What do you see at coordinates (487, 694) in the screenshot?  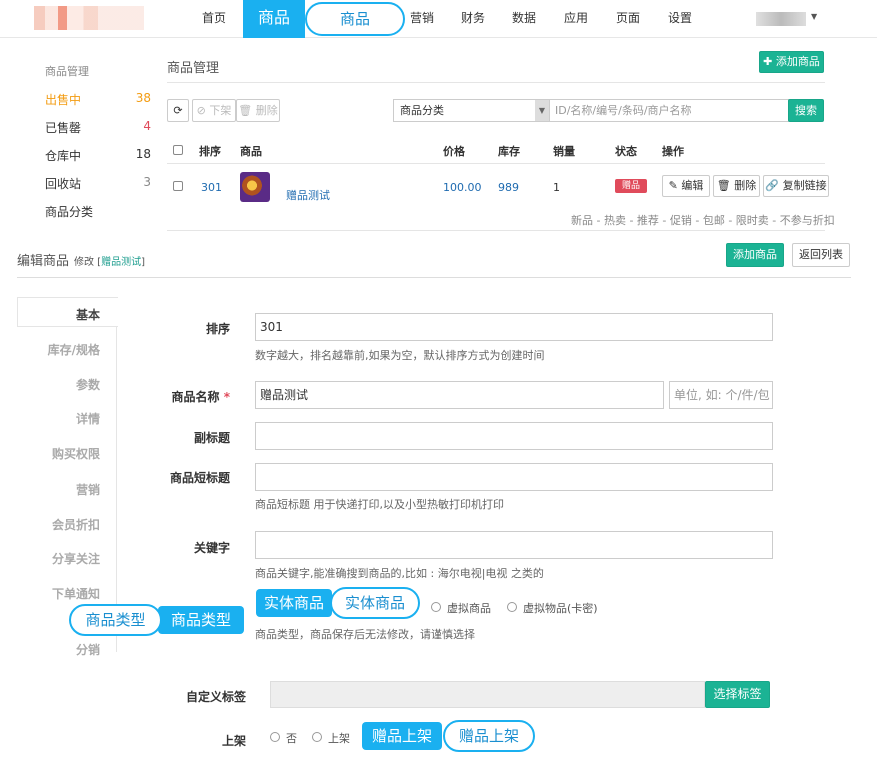 I see `custom-tag-input` at bounding box center [487, 694].